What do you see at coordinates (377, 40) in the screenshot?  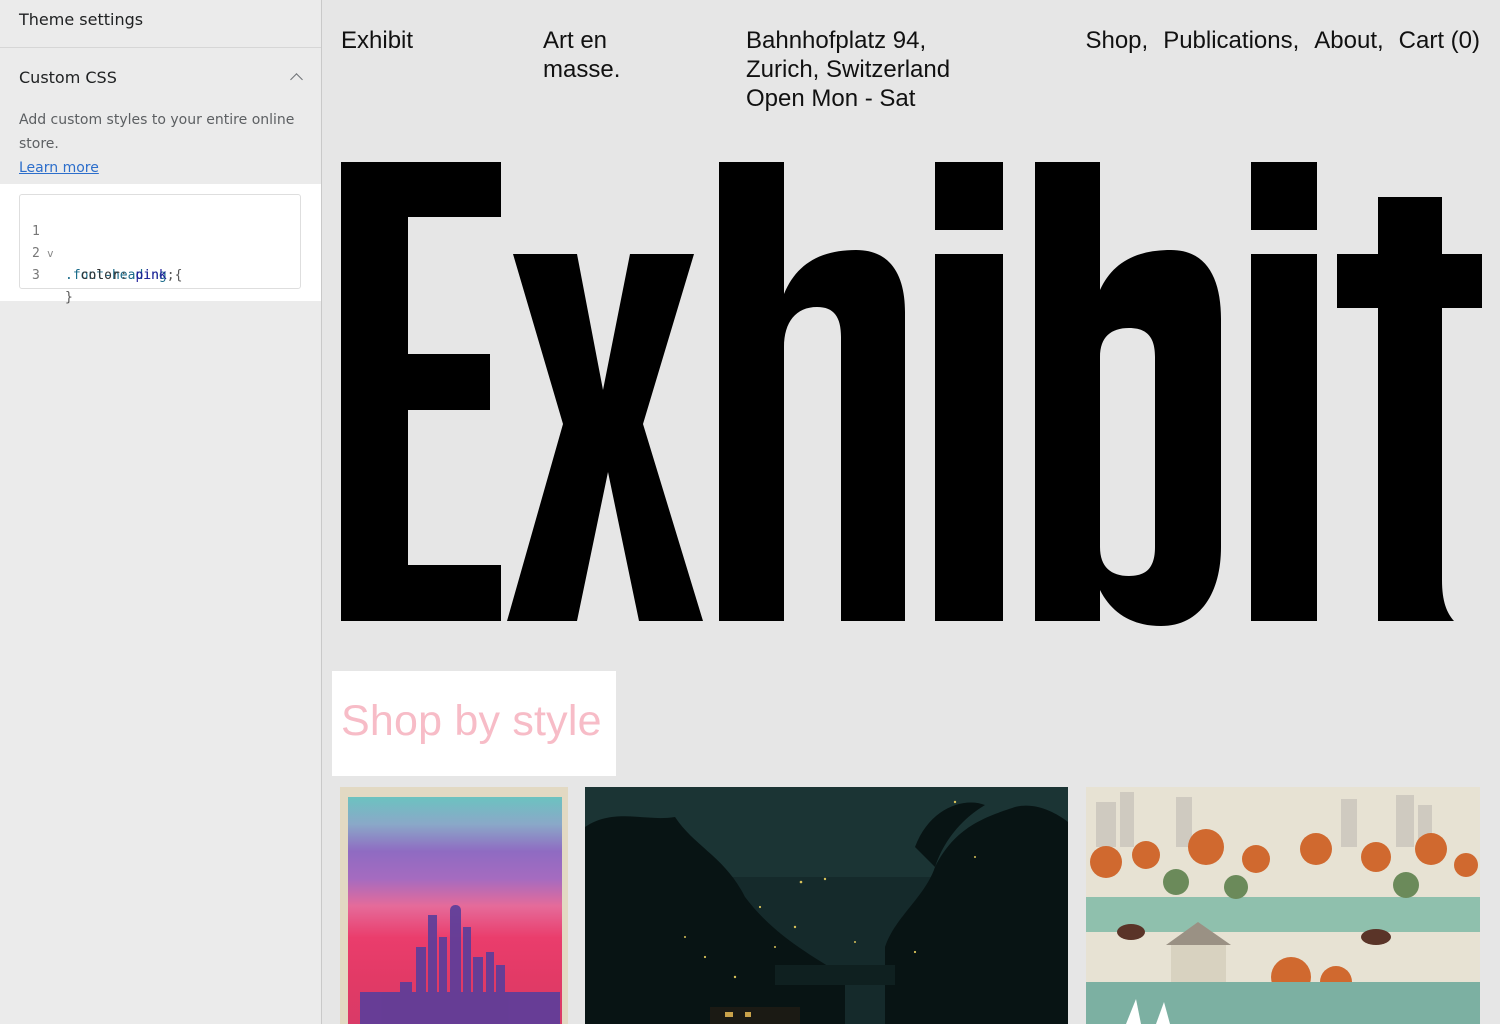 I see `site-brand-link: Exhibit` at bounding box center [377, 40].